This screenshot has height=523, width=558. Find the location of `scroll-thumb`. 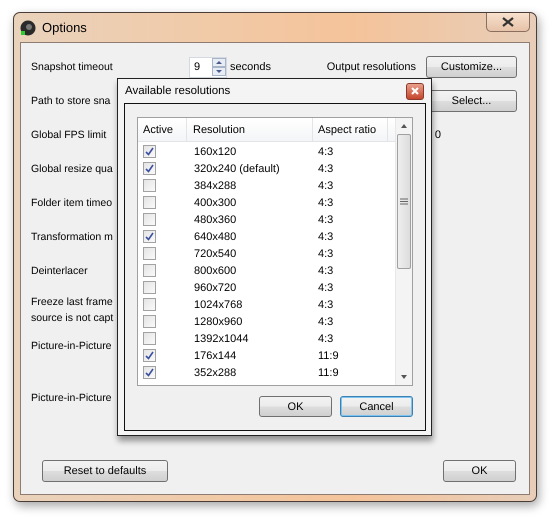

scroll-thumb is located at coordinates (404, 201).